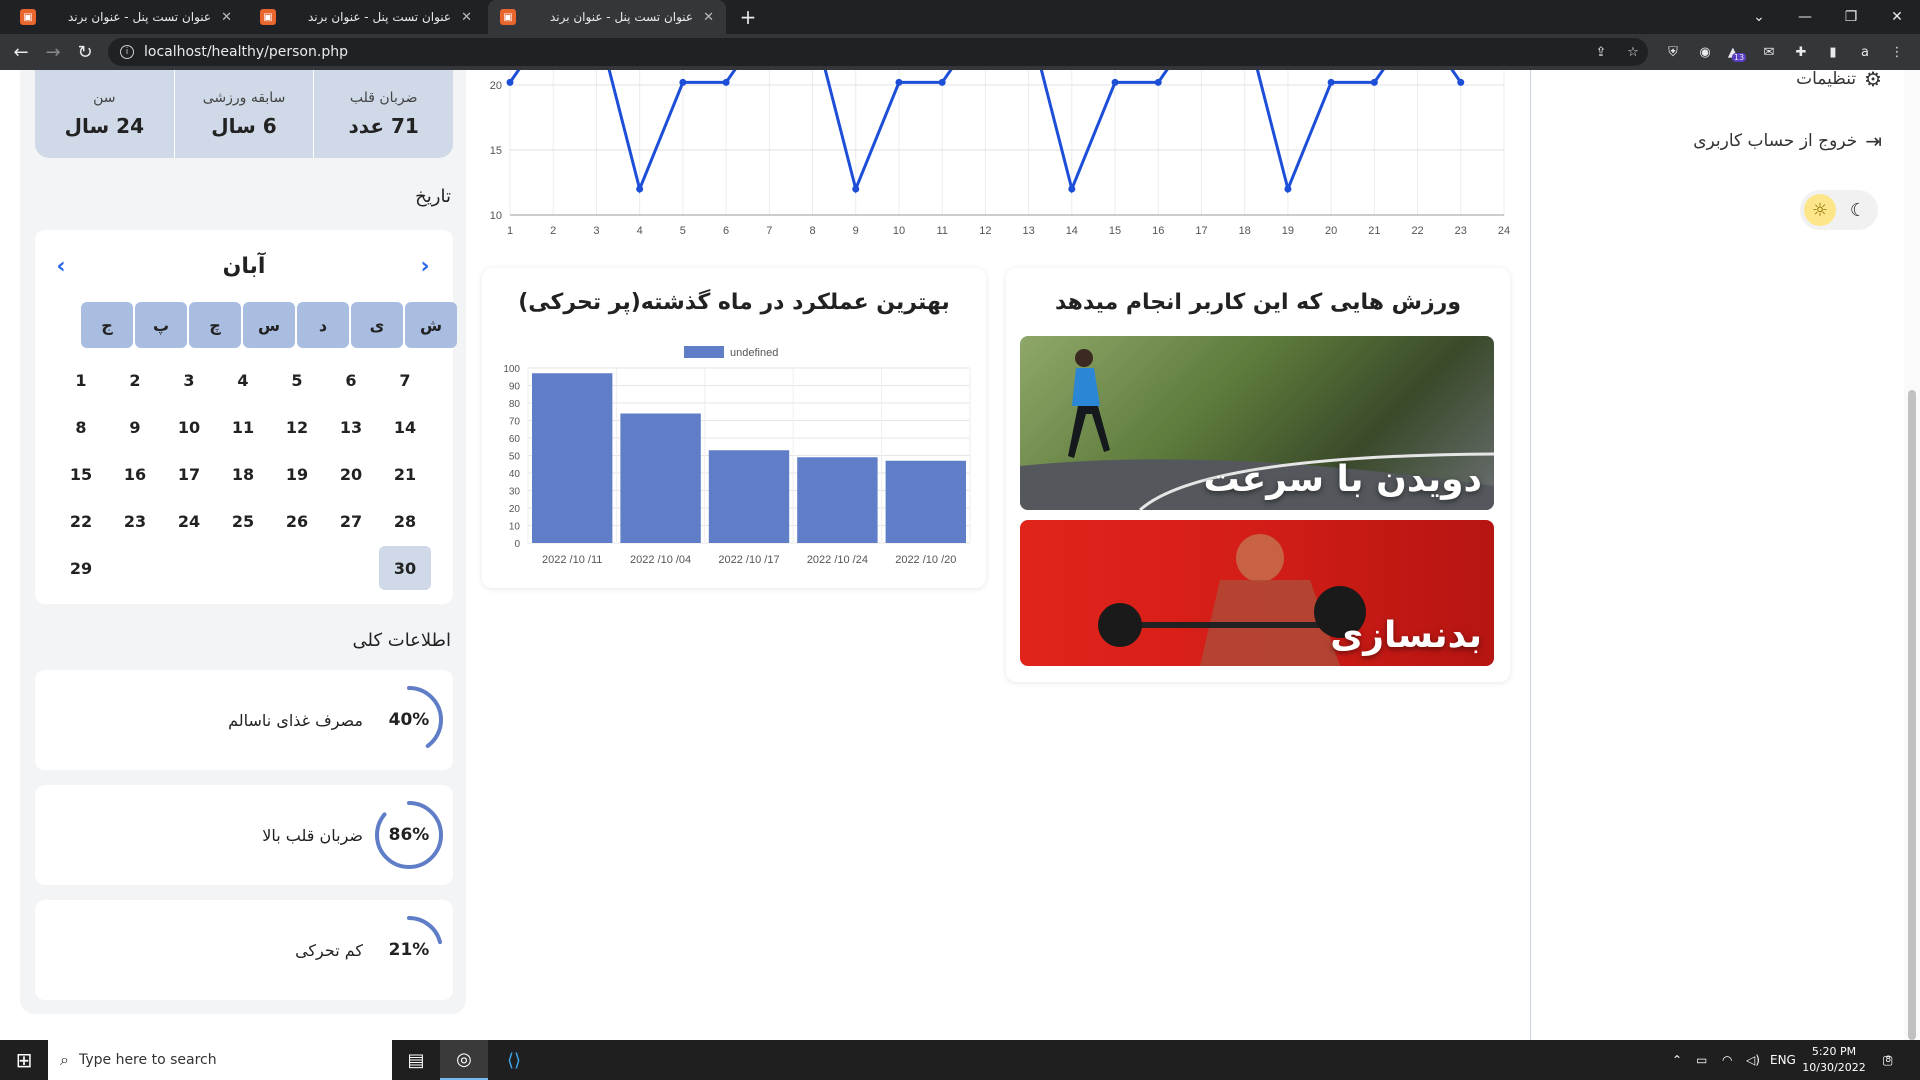  What do you see at coordinates (189, 380) in the screenshot?
I see `calendar-day: 3` at bounding box center [189, 380].